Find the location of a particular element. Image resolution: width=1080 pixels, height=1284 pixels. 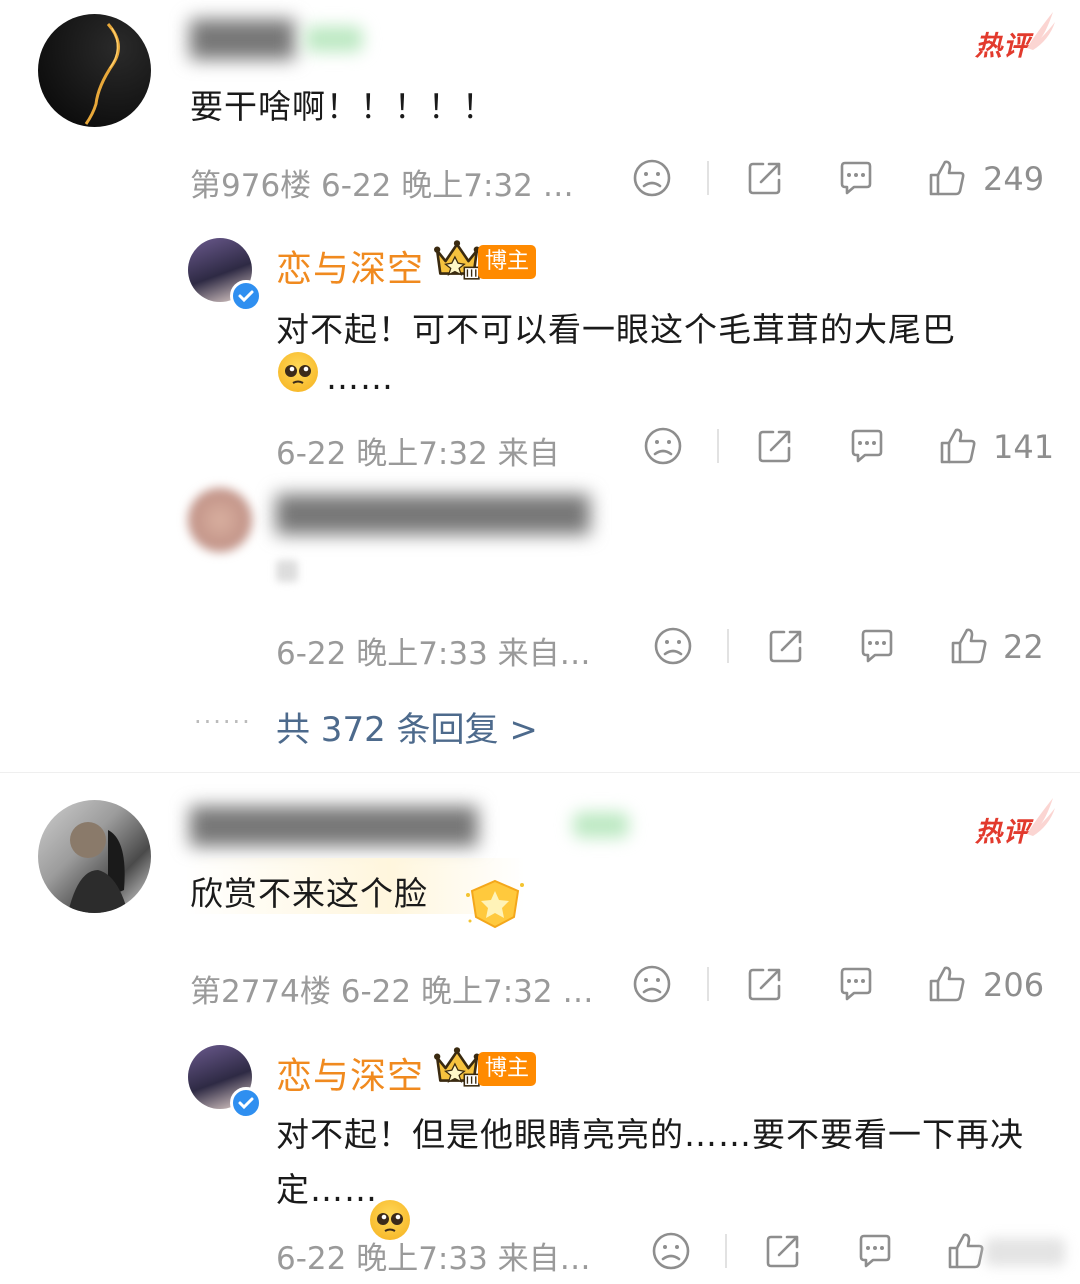

star-shield-icon is located at coordinates (495, 906).